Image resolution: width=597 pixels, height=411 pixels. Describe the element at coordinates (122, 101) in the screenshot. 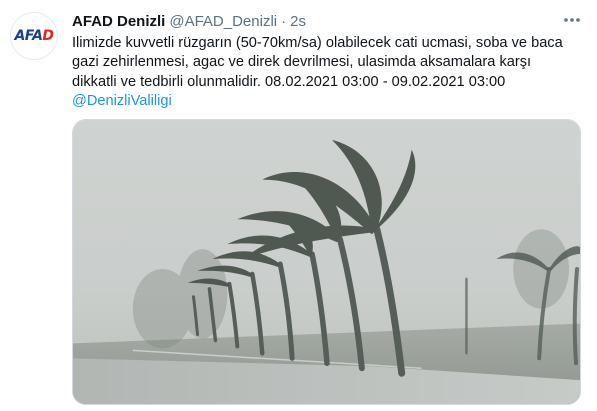

I see `mention-link: @DenizliValiligi` at that location.